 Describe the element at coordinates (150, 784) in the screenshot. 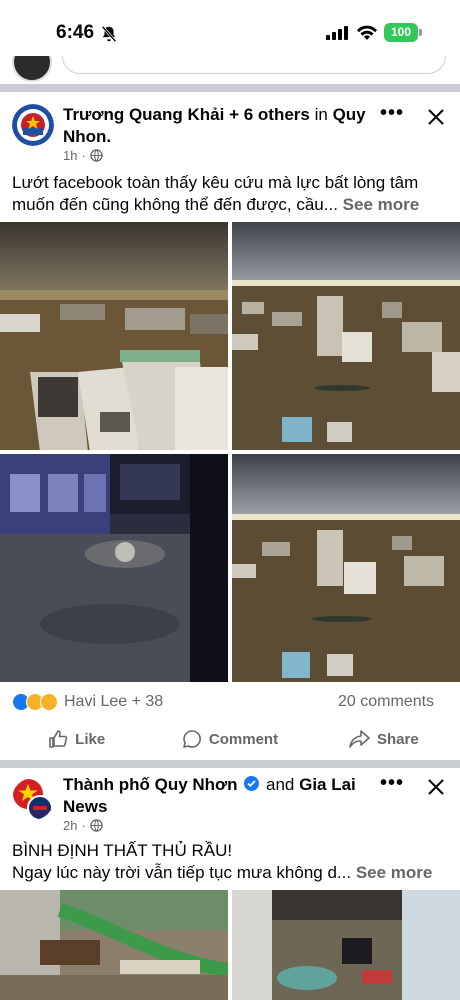

I see `author-name: Thành phố Quy Nhơn` at that location.